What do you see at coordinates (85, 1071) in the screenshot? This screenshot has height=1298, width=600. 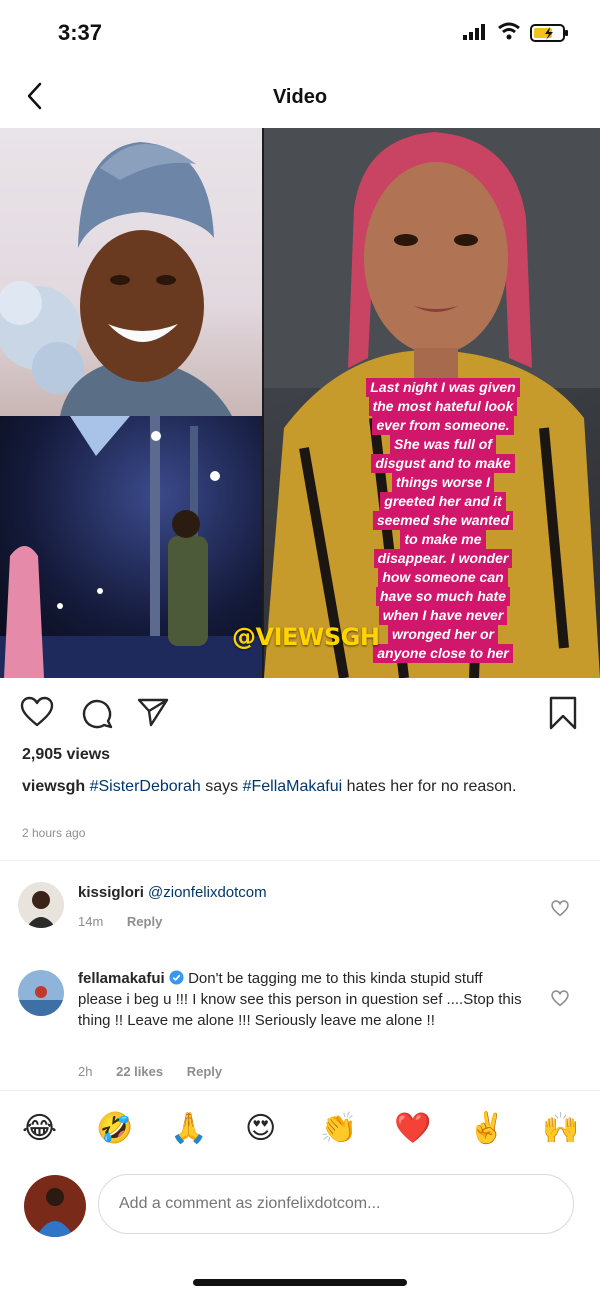 I see `comment-time: 2h` at bounding box center [85, 1071].